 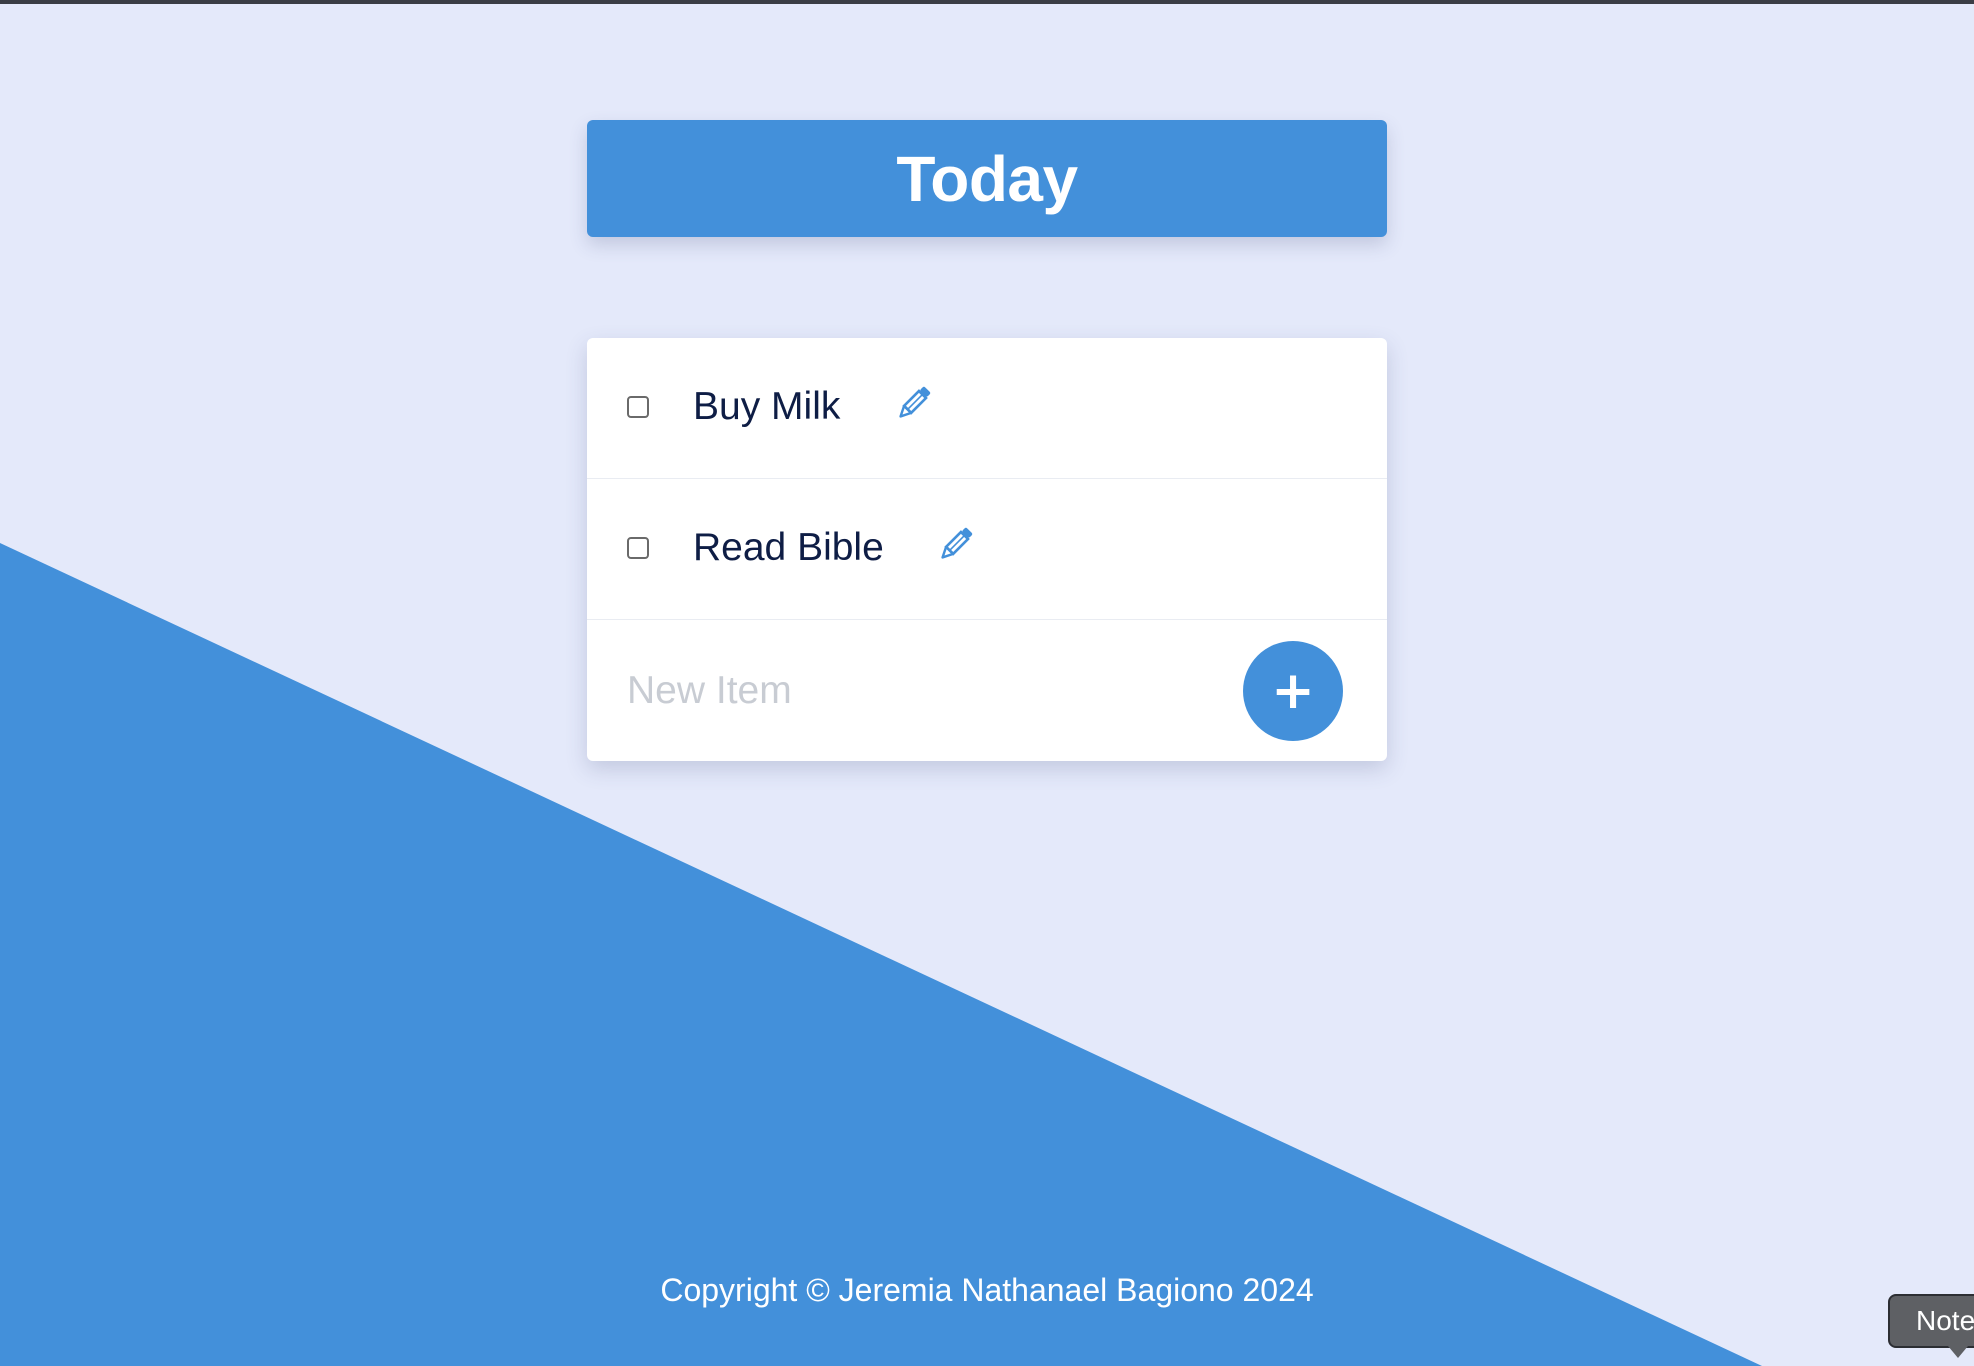 What do you see at coordinates (907, 691) in the screenshot?
I see `new-item-input` at bounding box center [907, 691].